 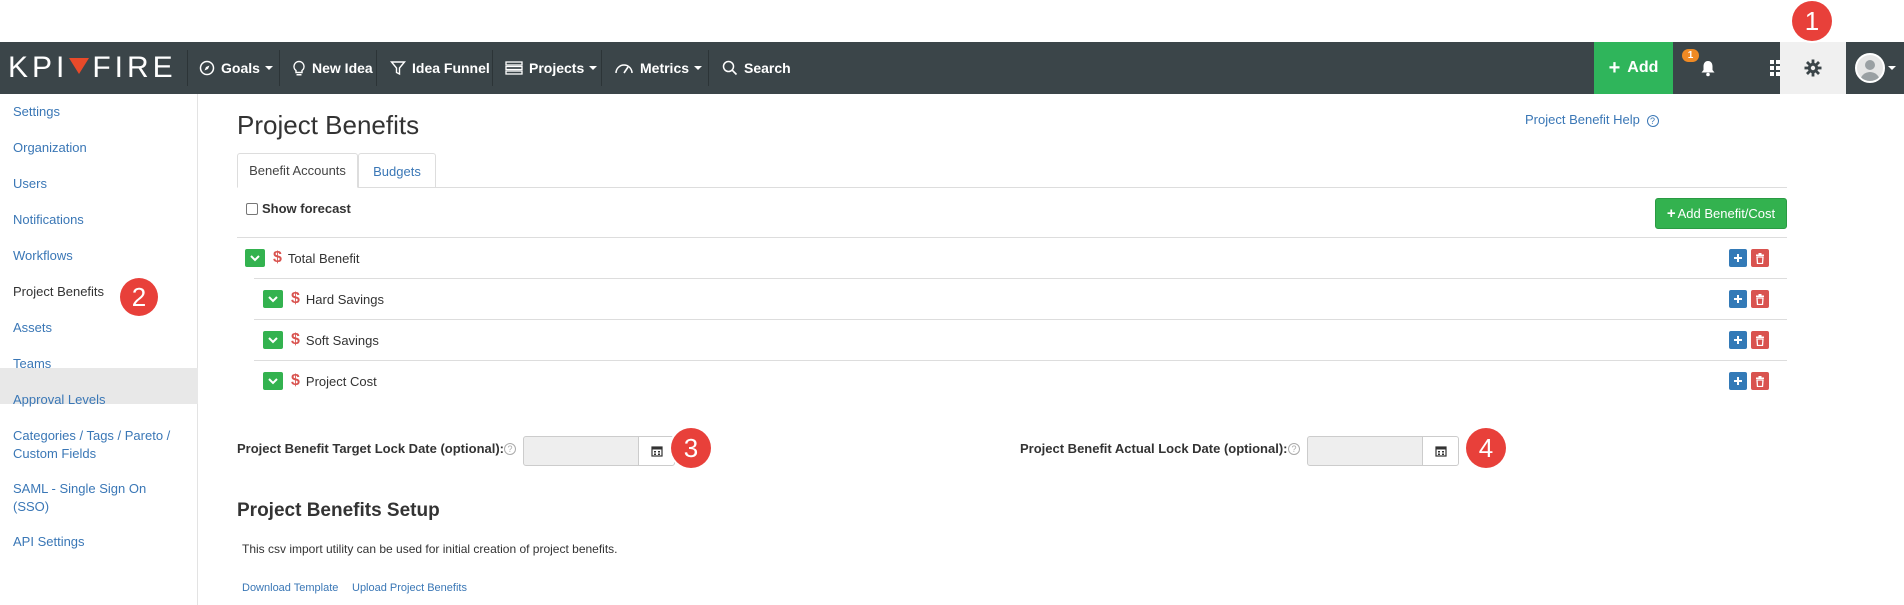 I want to click on nav-projects: Projects, so click(x=551, y=68).